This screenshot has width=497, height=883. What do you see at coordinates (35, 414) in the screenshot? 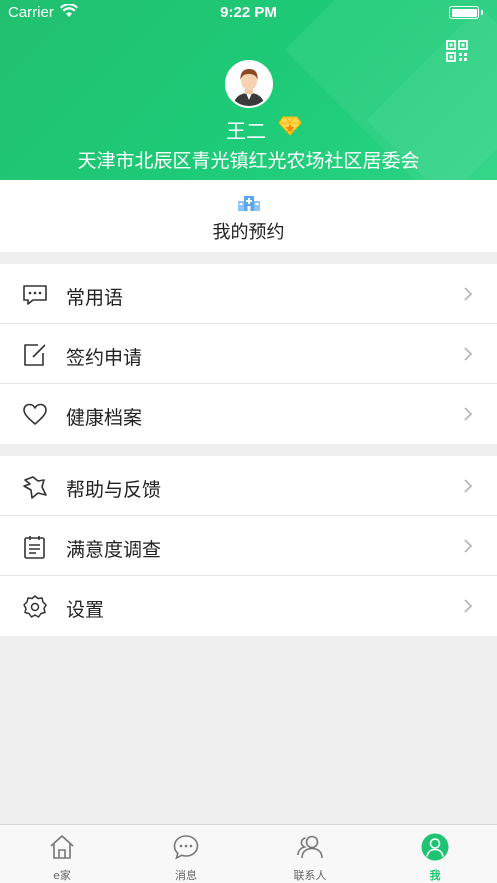
I see `heart-icon` at bounding box center [35, 414].